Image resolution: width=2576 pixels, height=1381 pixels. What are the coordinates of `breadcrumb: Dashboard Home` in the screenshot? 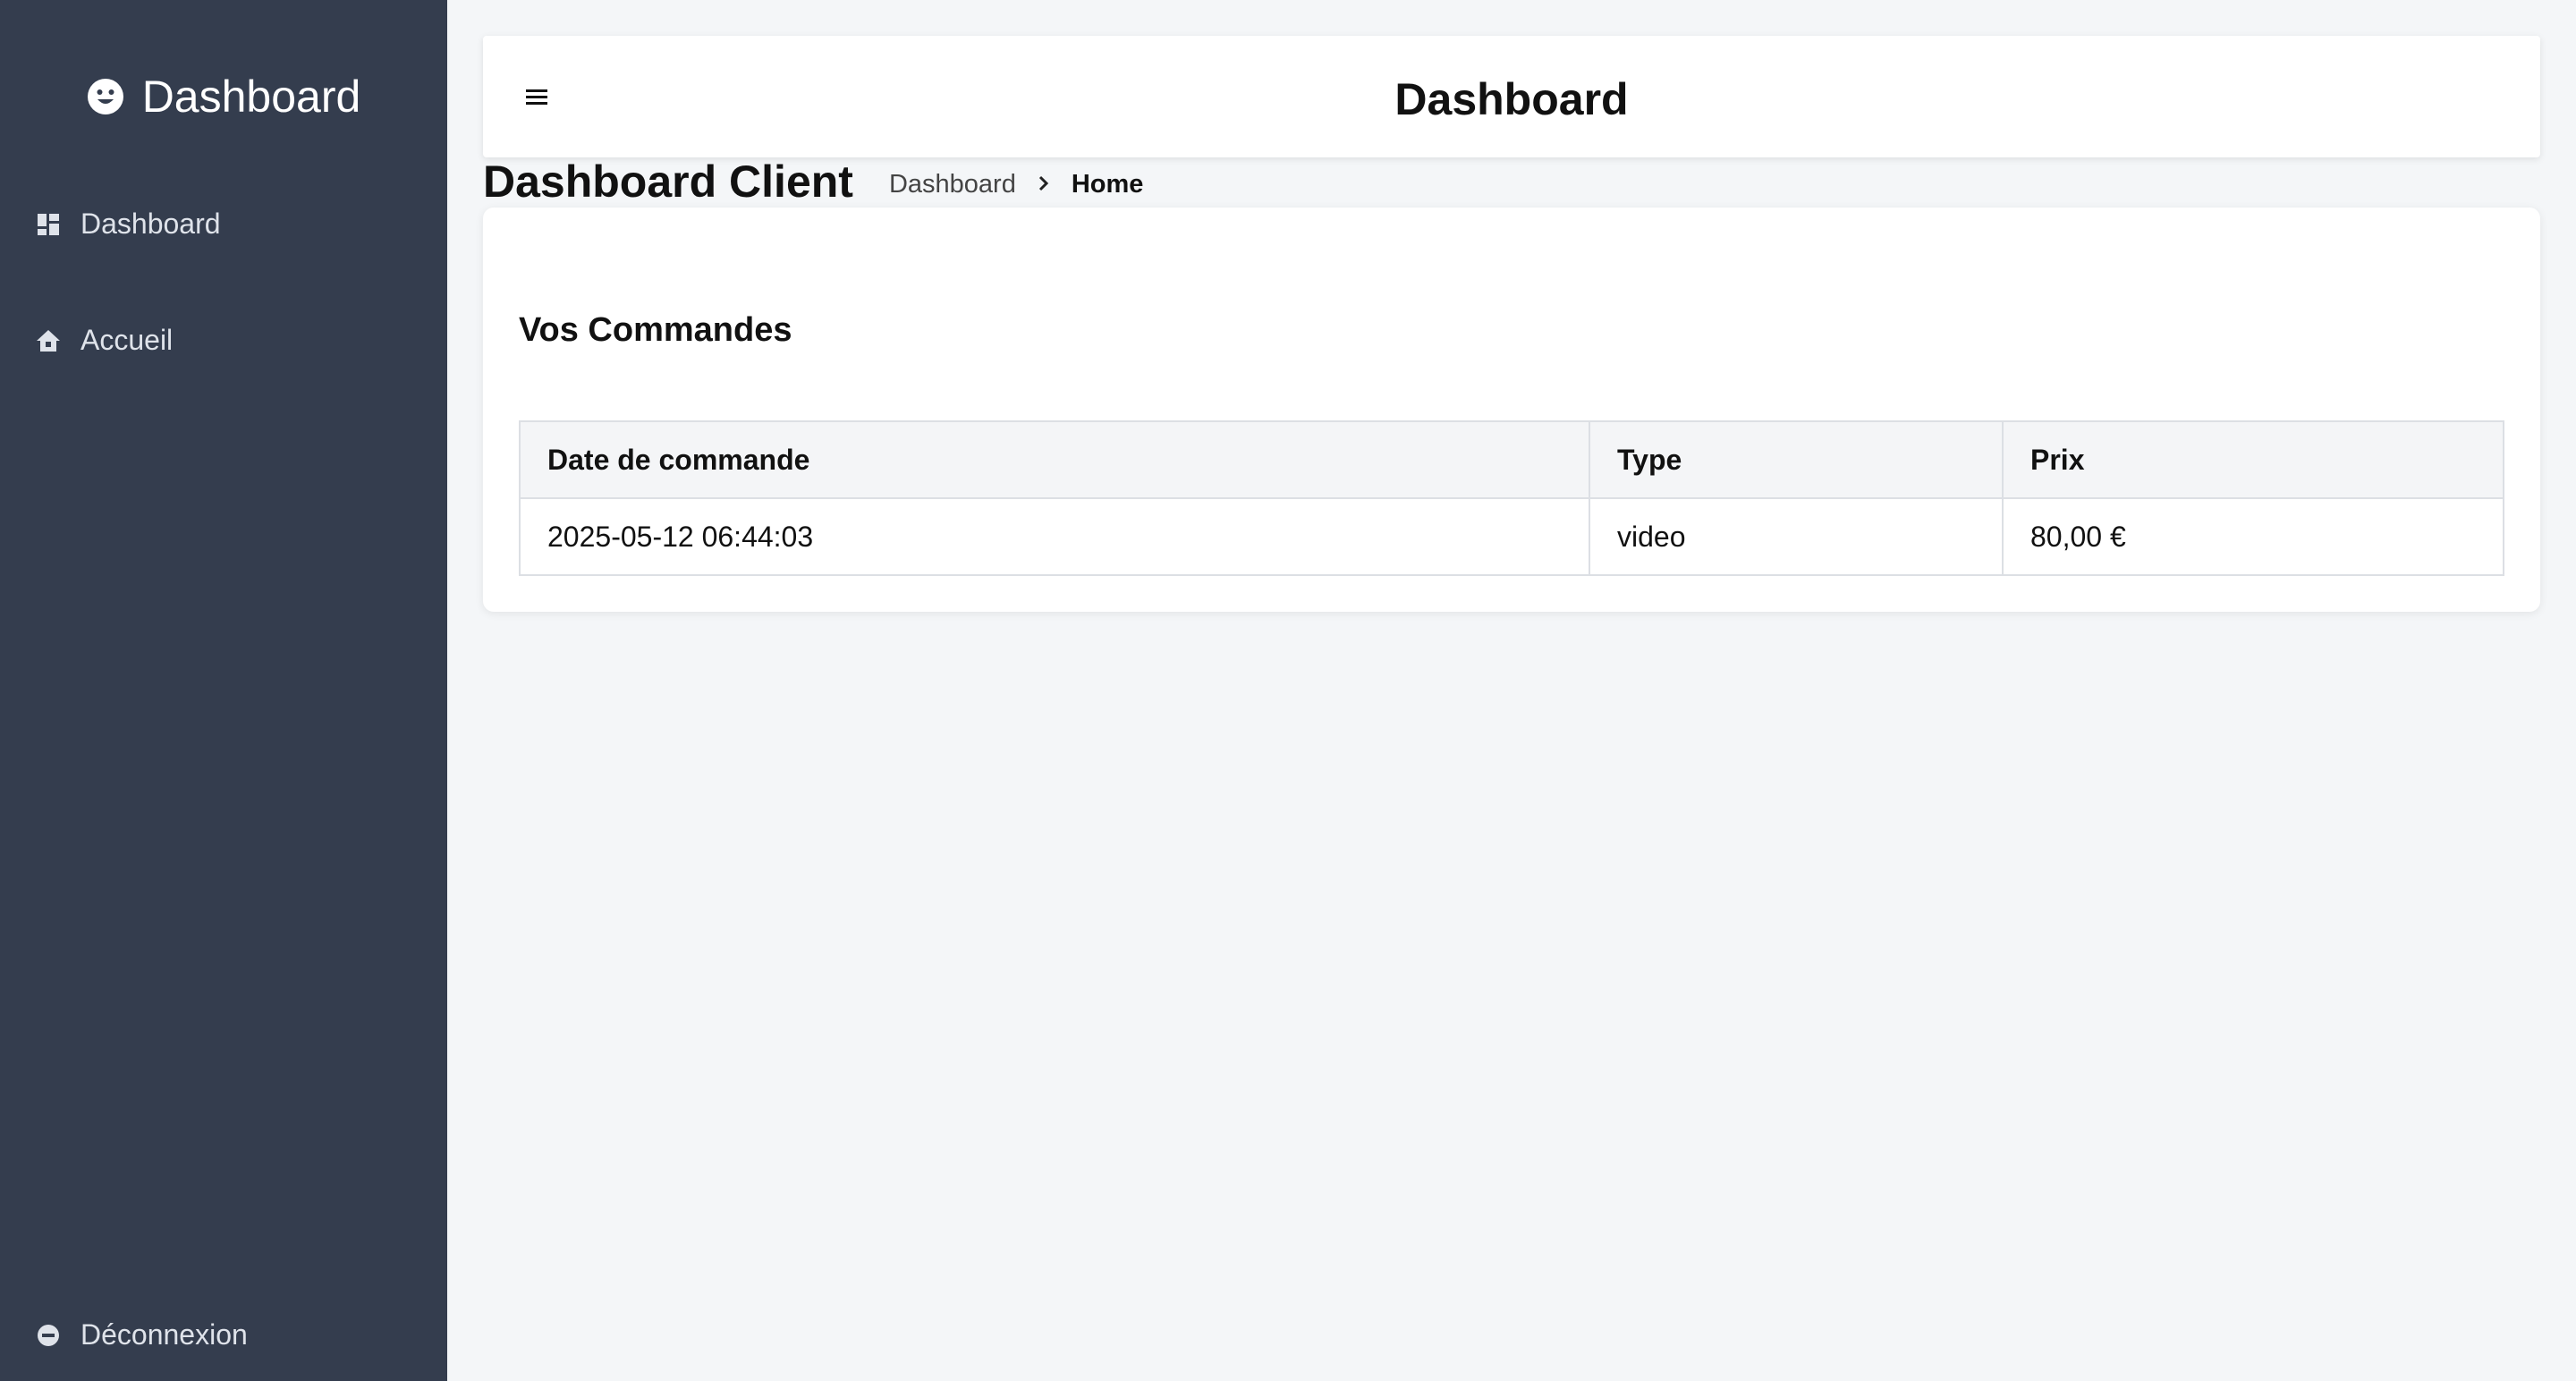 It's located at (1016, 182).